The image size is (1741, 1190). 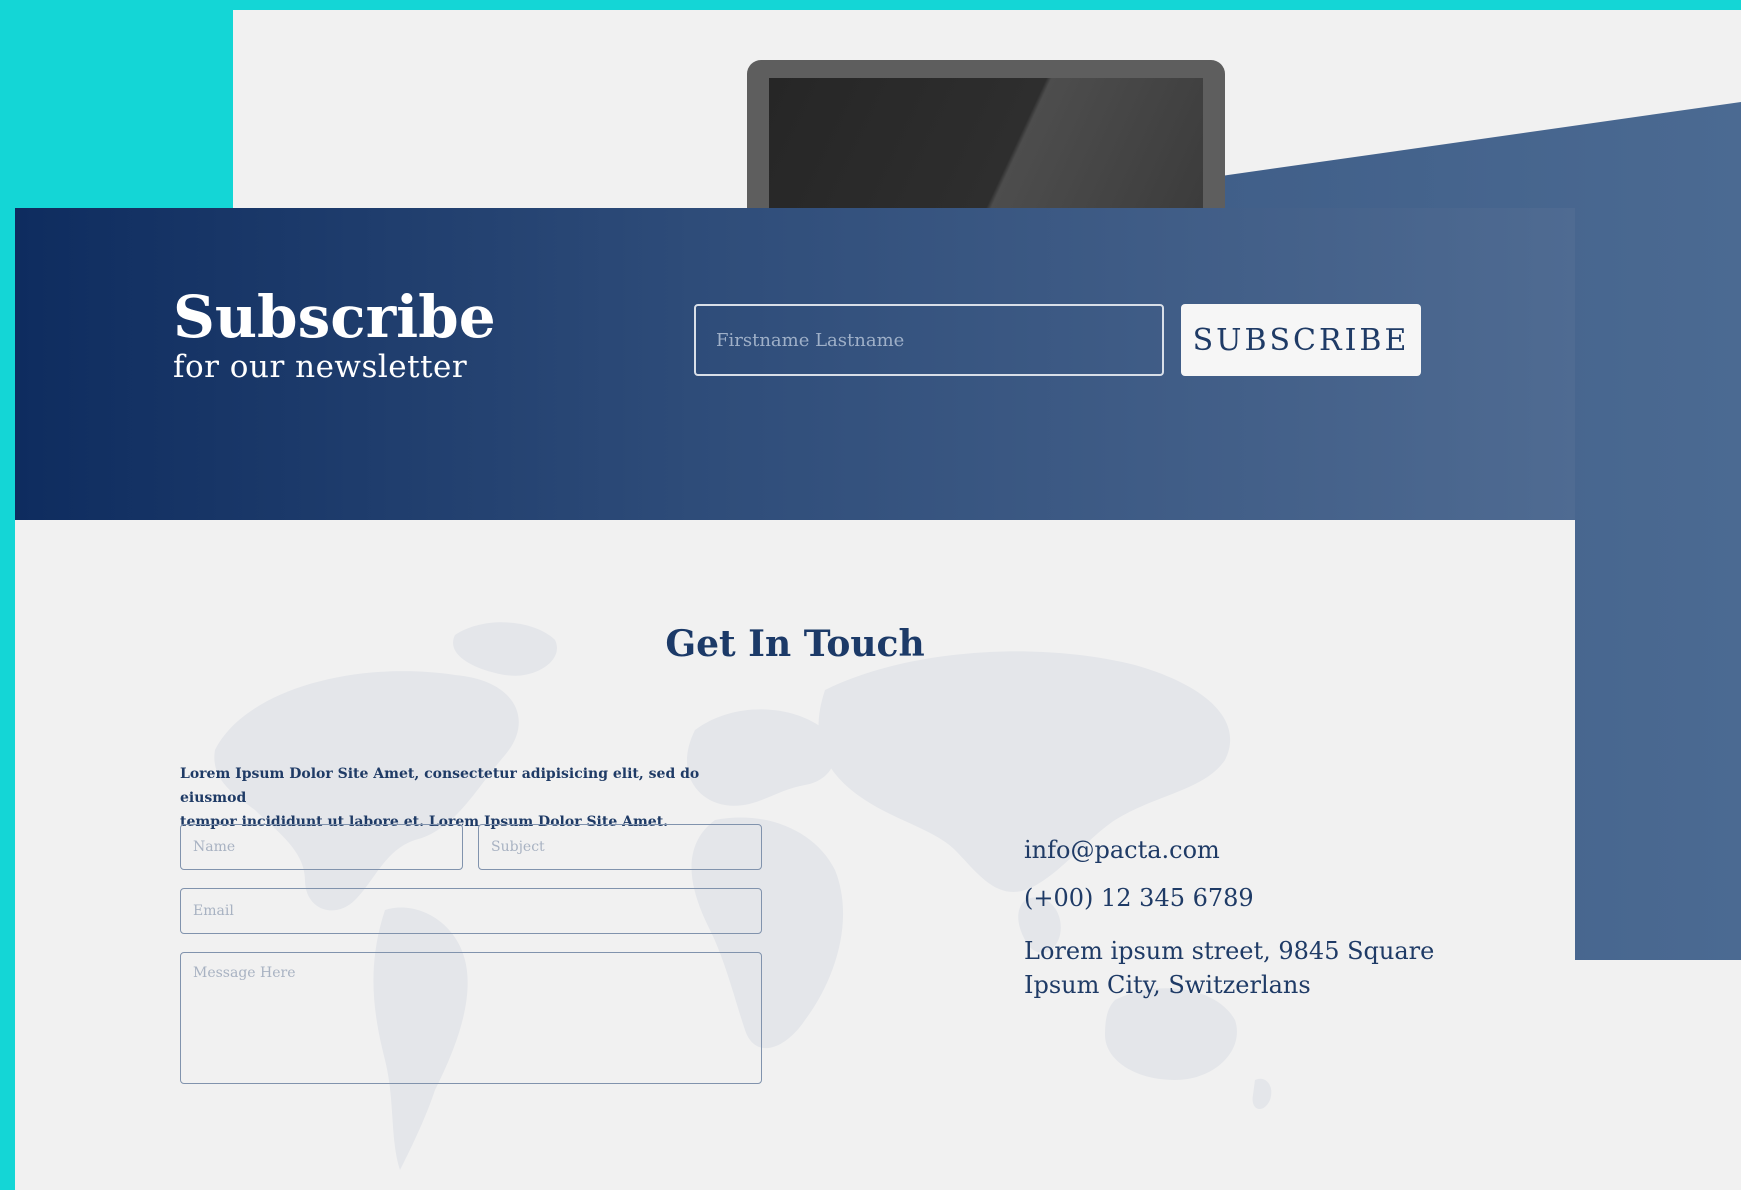 I want to click on subscribe-button: SUBSCRIBE, so click(x=1301, y=340).